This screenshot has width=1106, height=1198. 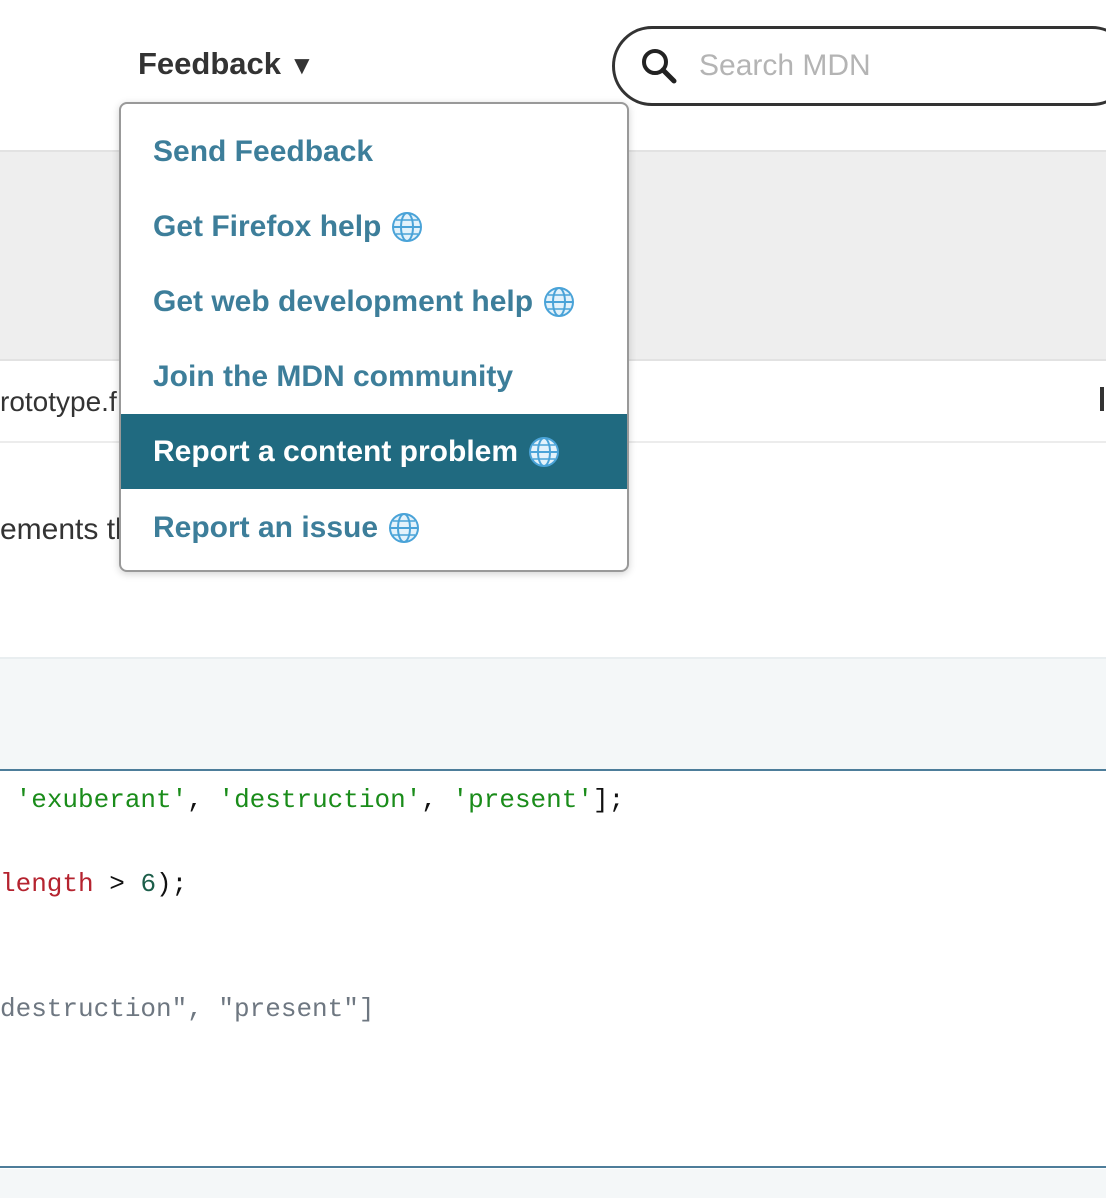 What do you see at coordinates (58, 402) in the screenshot?
I see `breadcrumb: rototype.f` at bounding box center [58, 402].